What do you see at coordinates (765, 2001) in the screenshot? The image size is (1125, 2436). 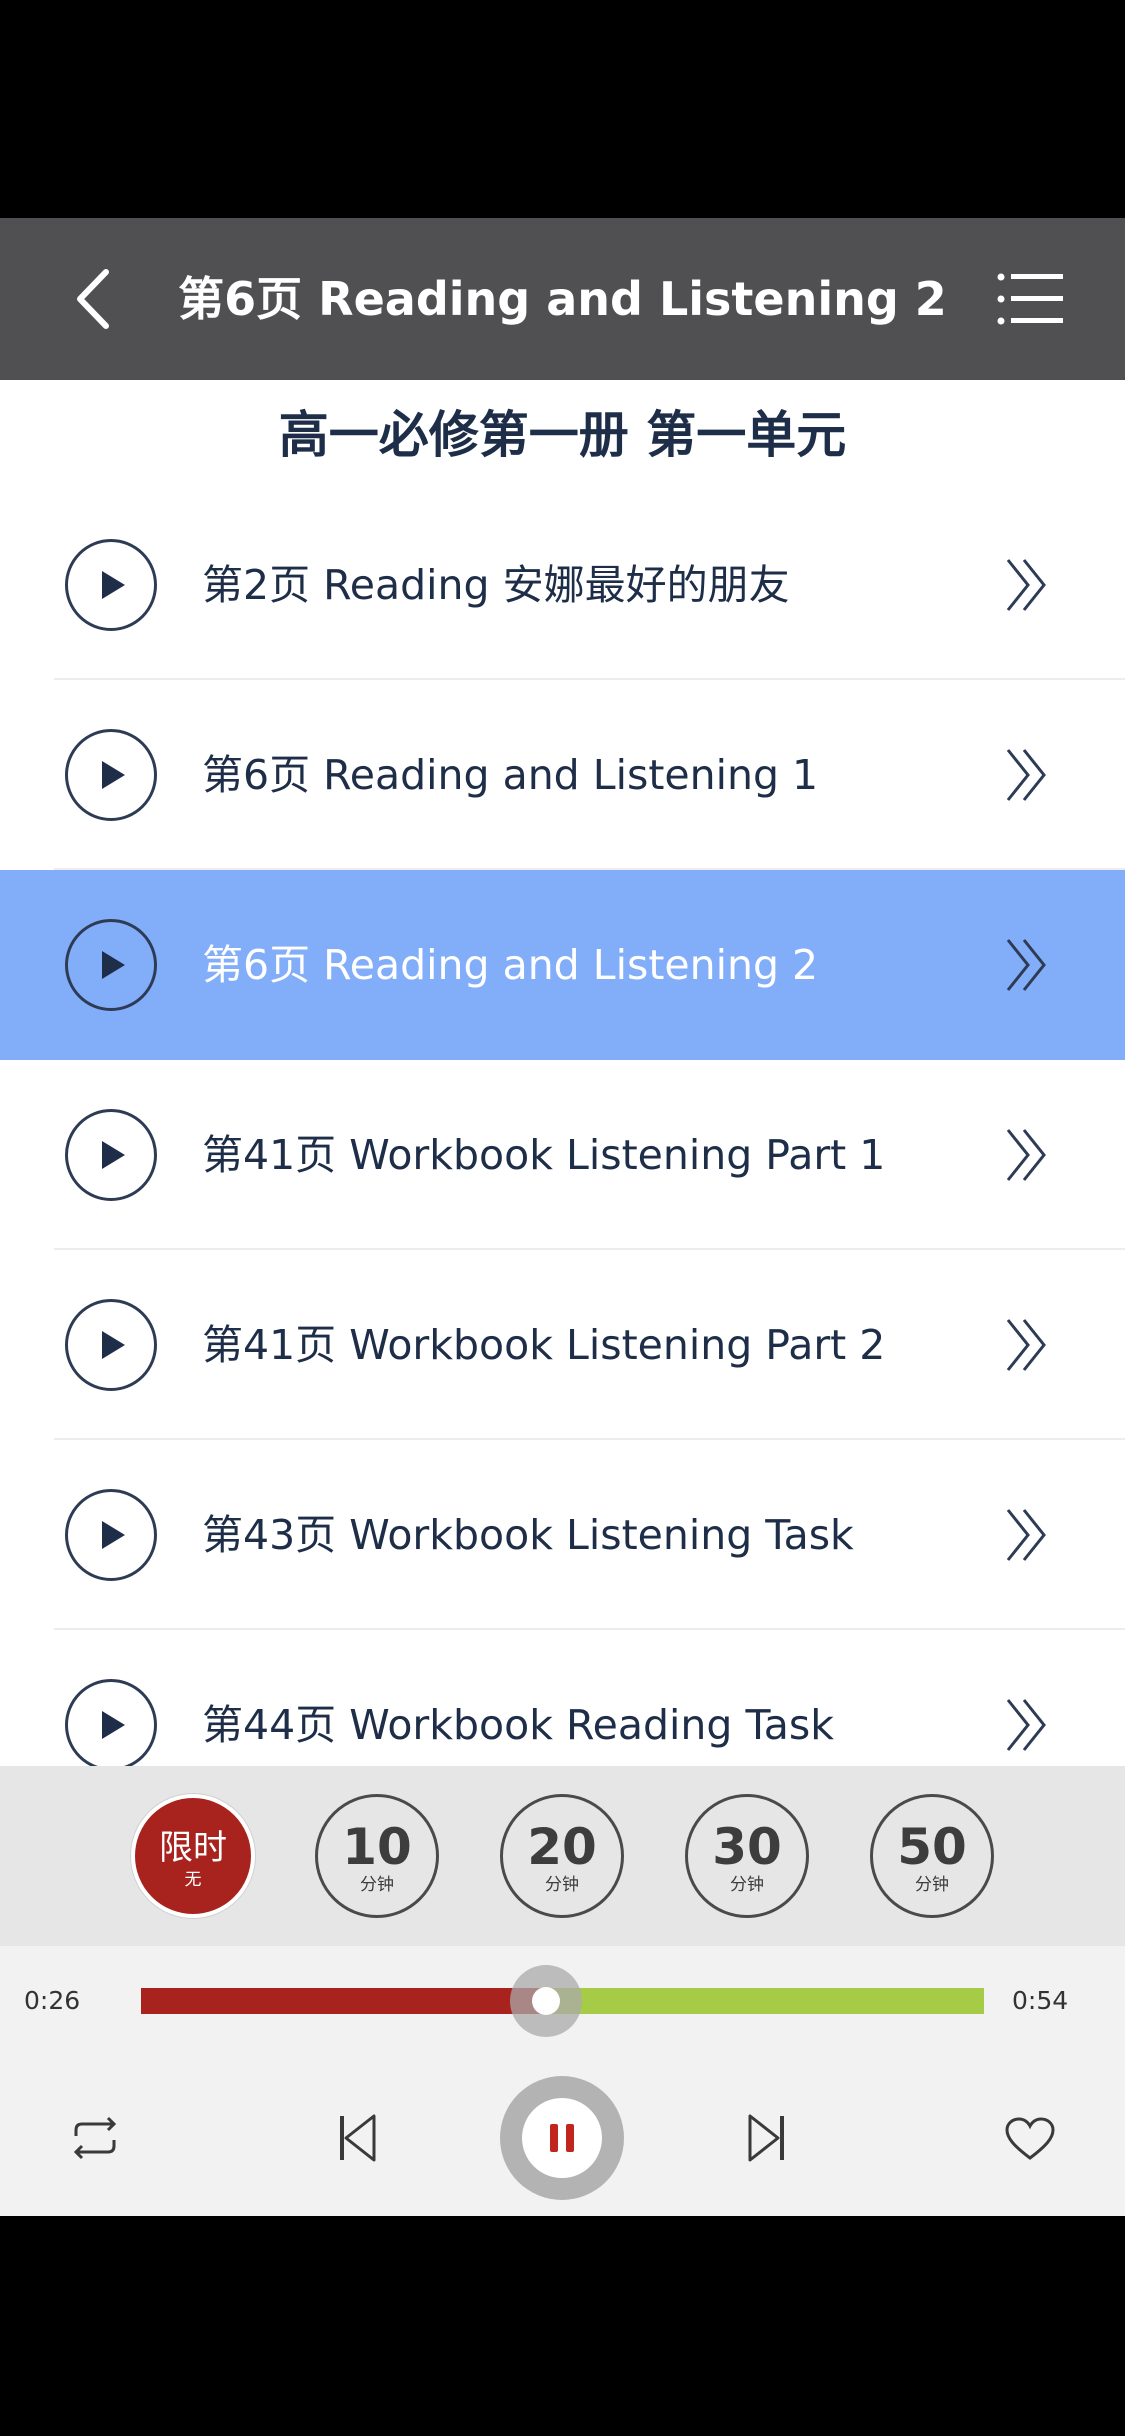 I see `progress-remaining` at bounding box center [765, 2001].